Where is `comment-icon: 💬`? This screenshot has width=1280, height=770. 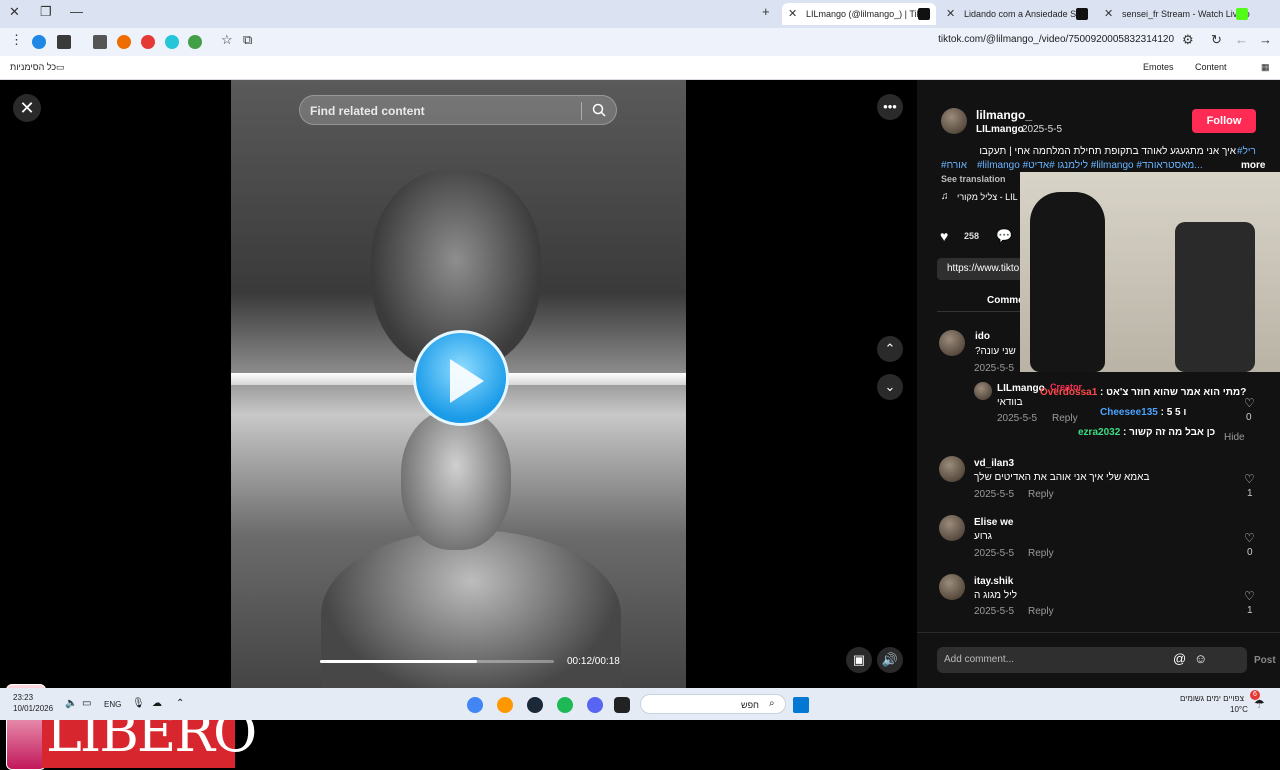 comment-icon: 💬 is located at coordinates (1004, 236).